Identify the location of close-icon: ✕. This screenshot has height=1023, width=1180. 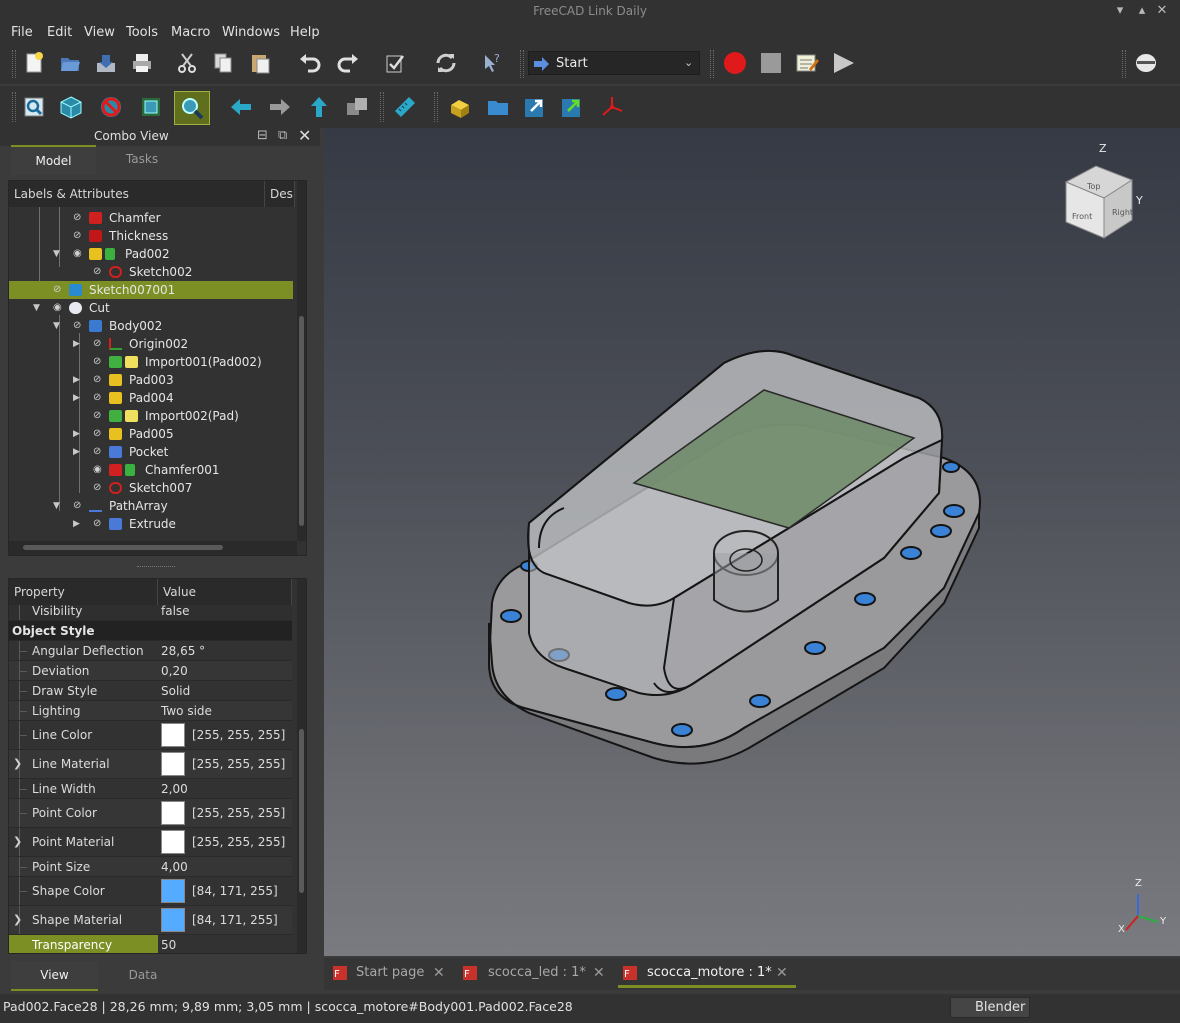
(1162, 11).